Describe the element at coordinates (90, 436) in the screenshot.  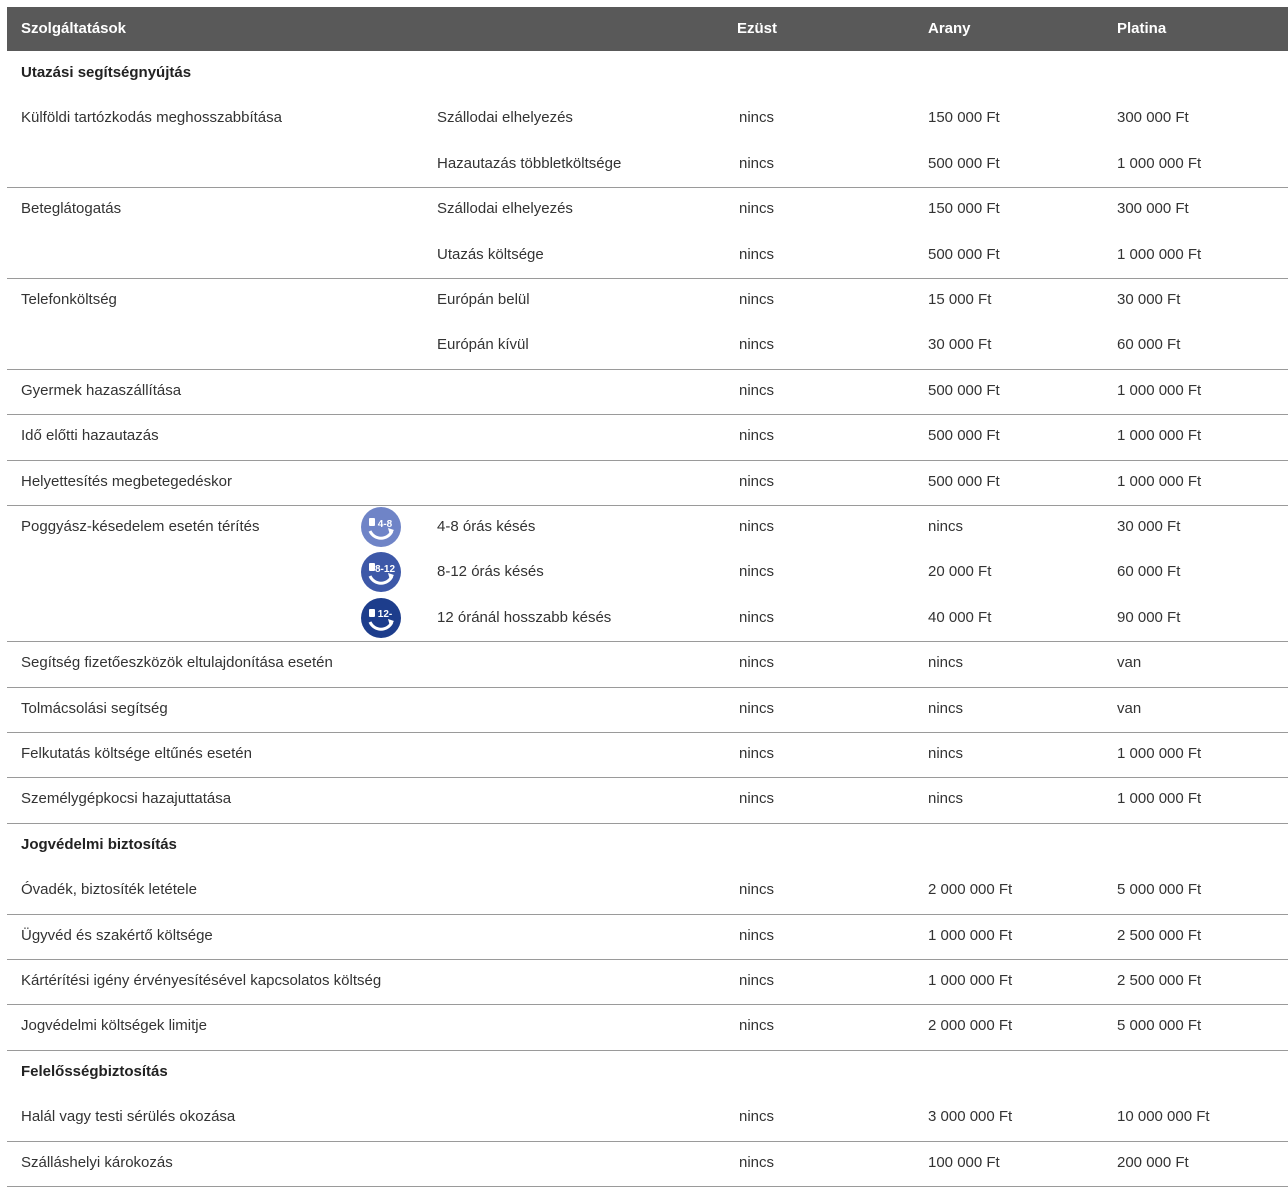
I see `cell-main: Idő előtti hazautazás` at that location.